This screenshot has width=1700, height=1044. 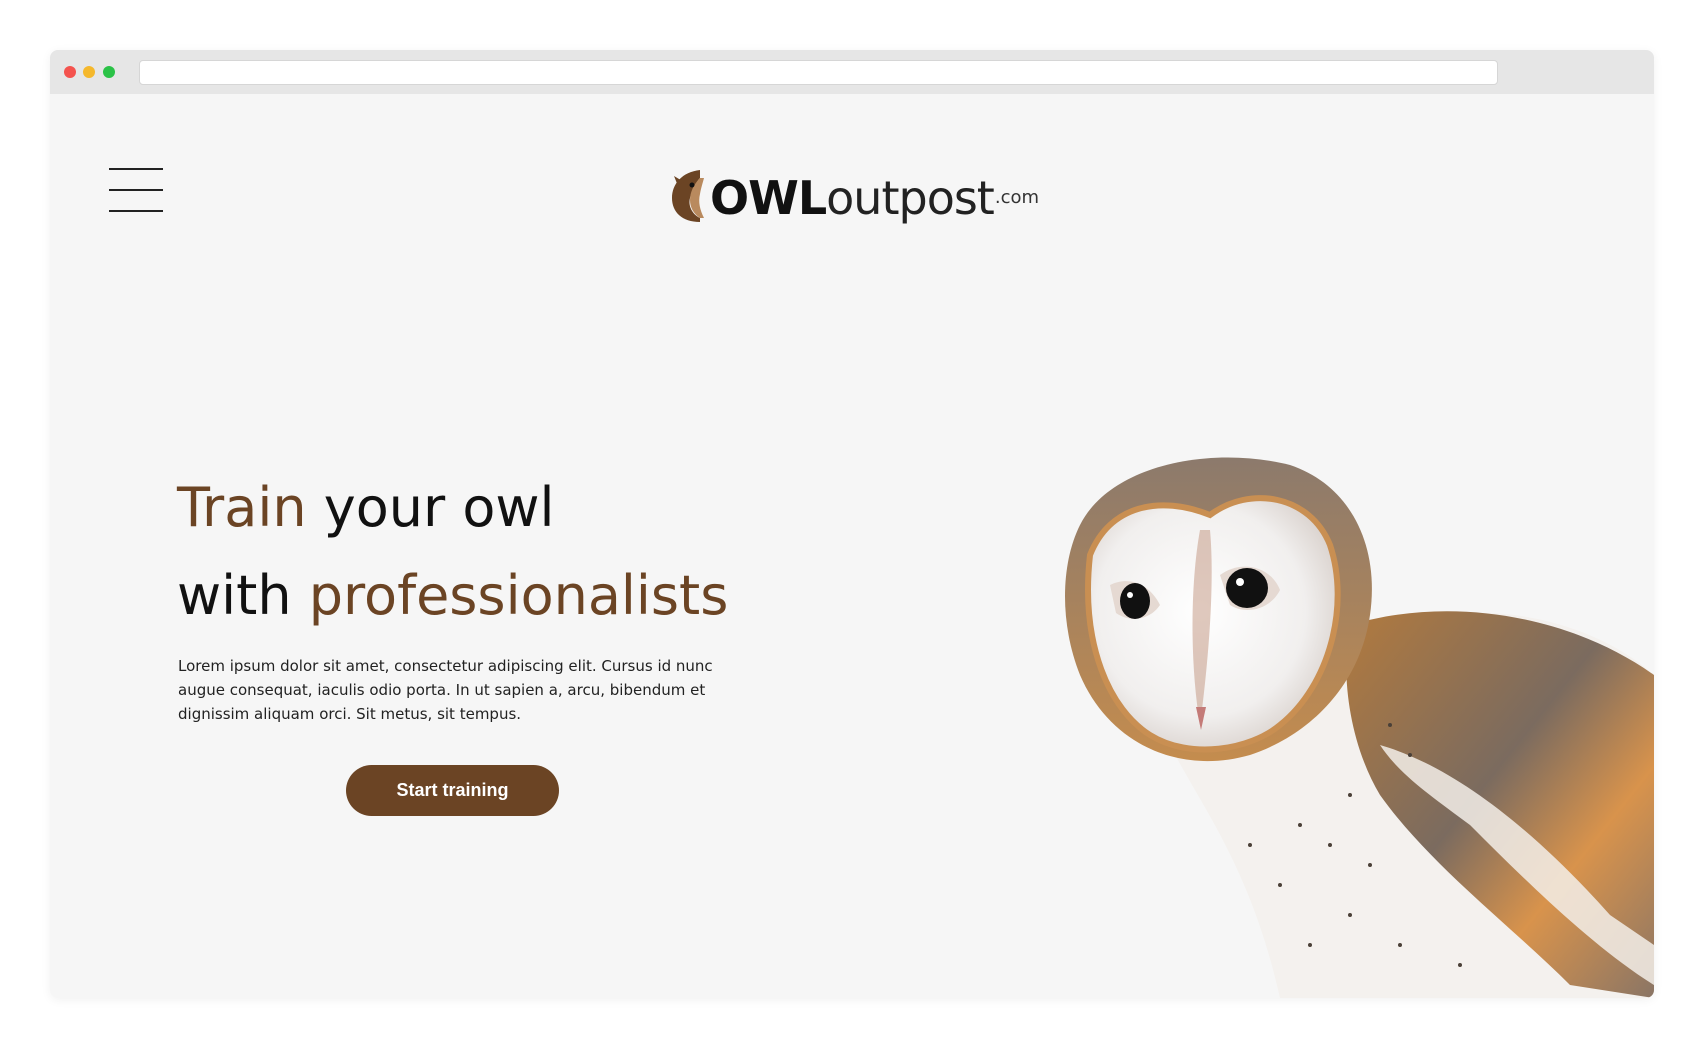 I want to click on hamburger-menu-icon, so click(x=136, y=190).